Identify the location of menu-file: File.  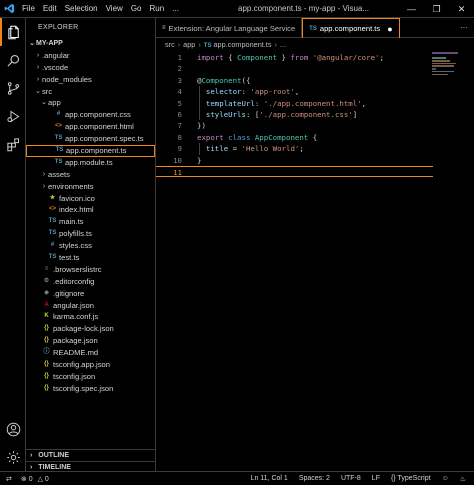
(28, 9).